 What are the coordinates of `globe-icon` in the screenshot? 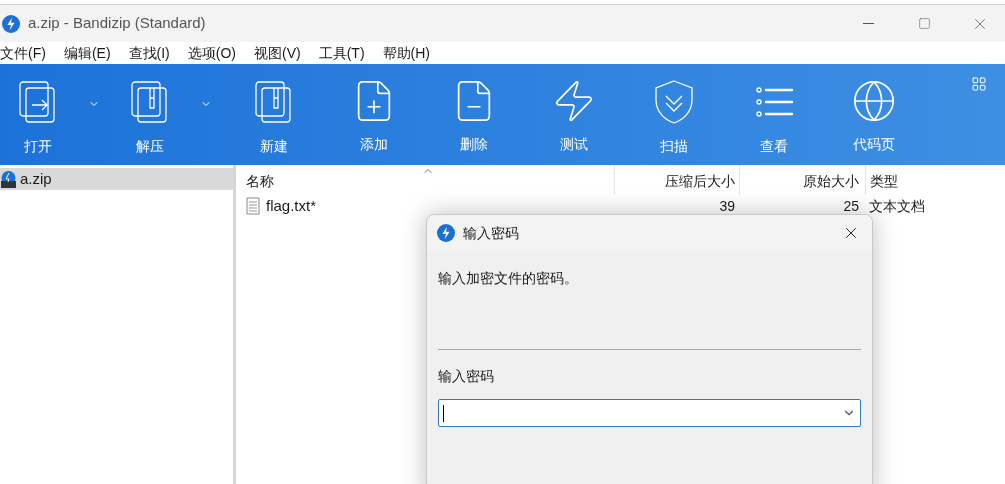 It's located at (874, 101).